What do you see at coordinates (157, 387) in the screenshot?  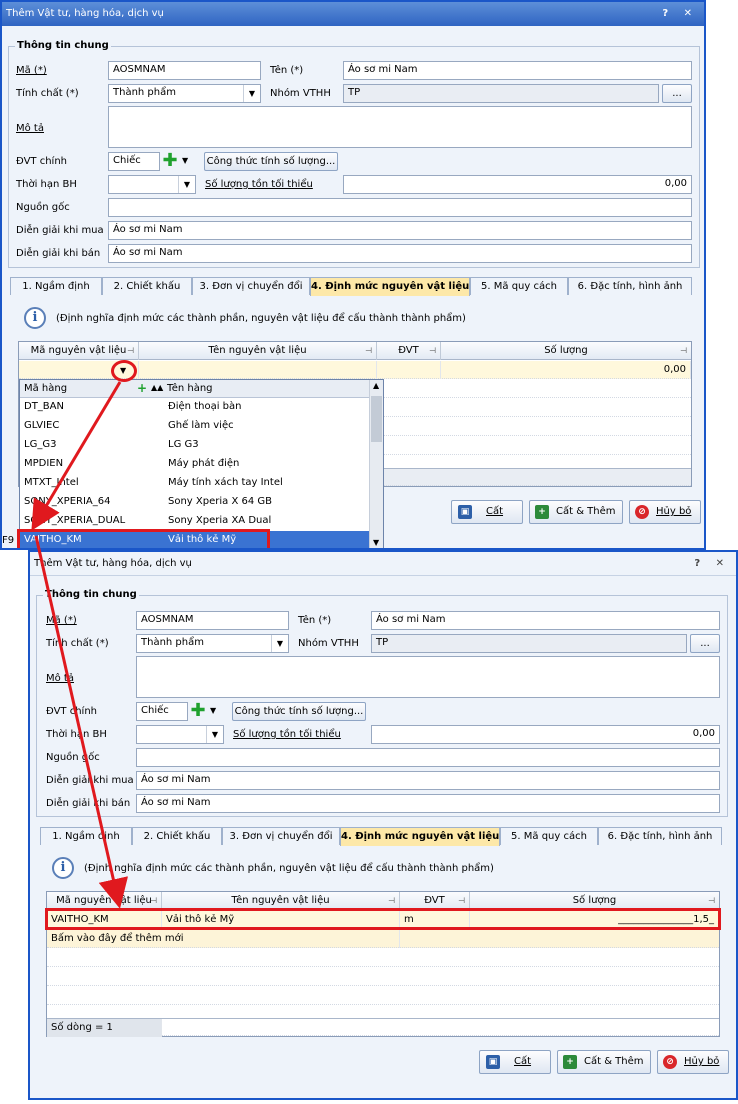 I see `binoculars-icon: ▲▲` at bounding box center [157, 387].